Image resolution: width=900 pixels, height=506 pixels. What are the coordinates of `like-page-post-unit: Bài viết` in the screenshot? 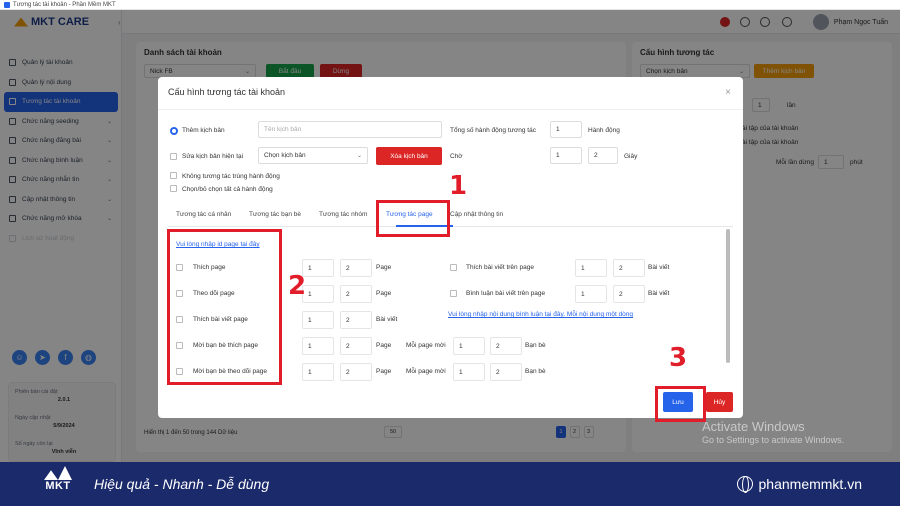 It's located at (659, 267).